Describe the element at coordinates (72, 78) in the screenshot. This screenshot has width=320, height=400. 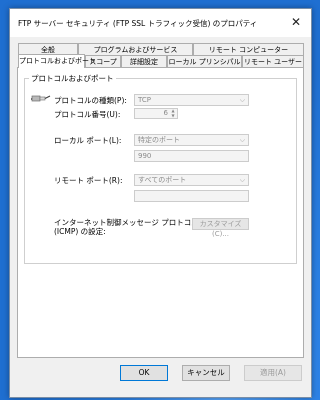
I see `group-legend: プロトコルおよびポート` at that location.